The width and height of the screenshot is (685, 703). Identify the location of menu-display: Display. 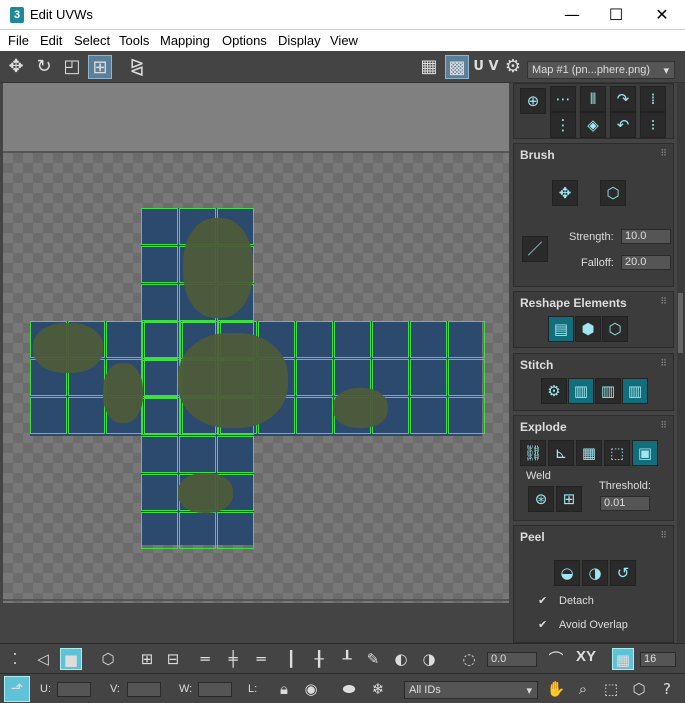
(299, 40).